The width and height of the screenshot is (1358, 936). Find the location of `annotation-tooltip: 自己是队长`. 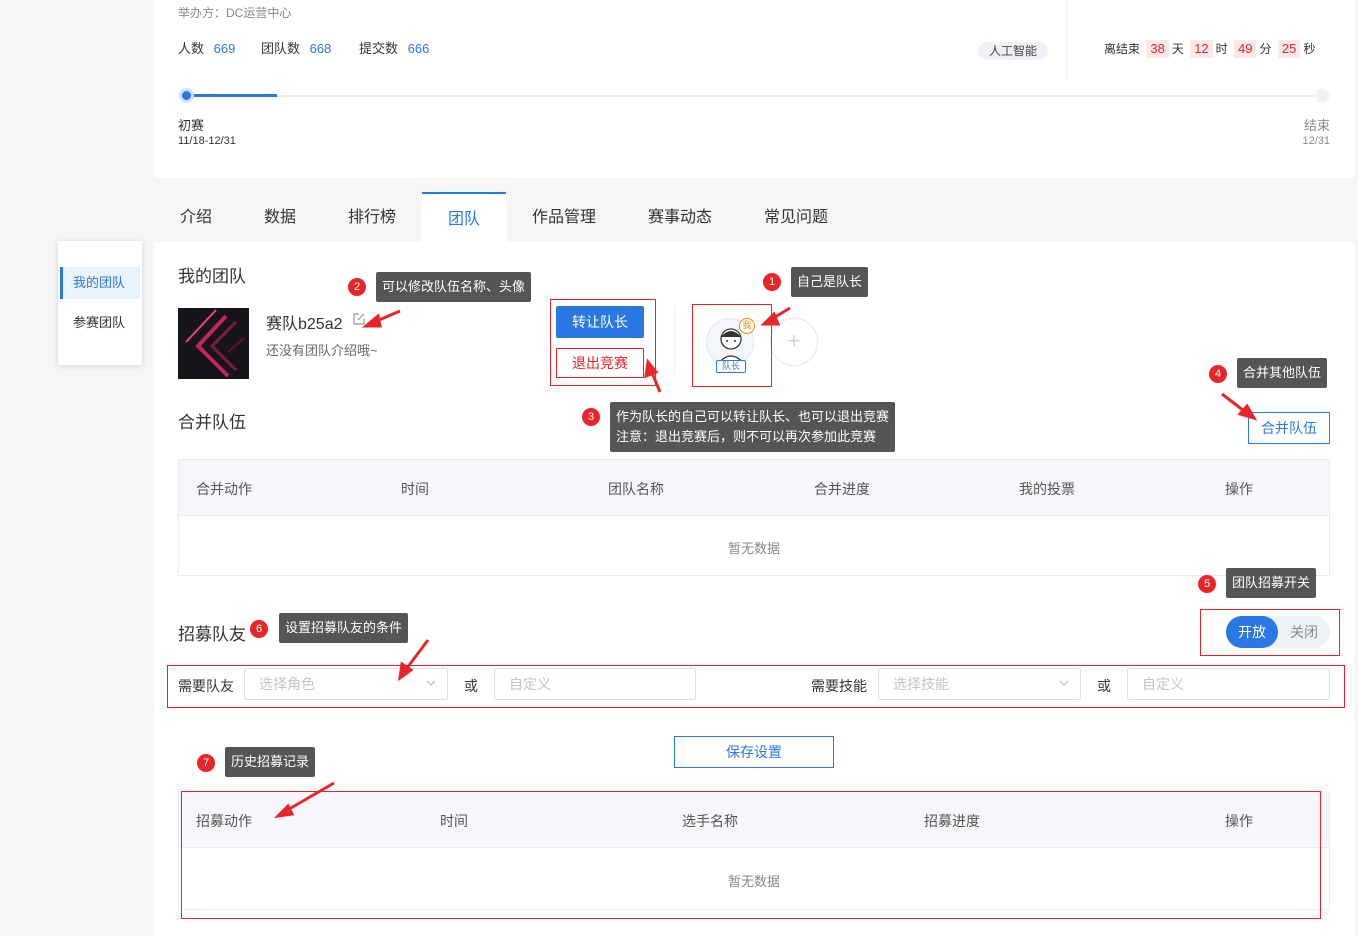

annotation-tooltip: 自己是队长 is located at coordinates (830, 282).